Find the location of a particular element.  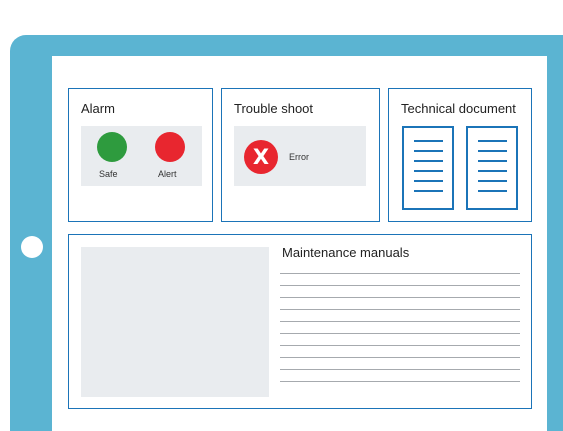

alert-indicator-icon is located at coordinates (170, 147).